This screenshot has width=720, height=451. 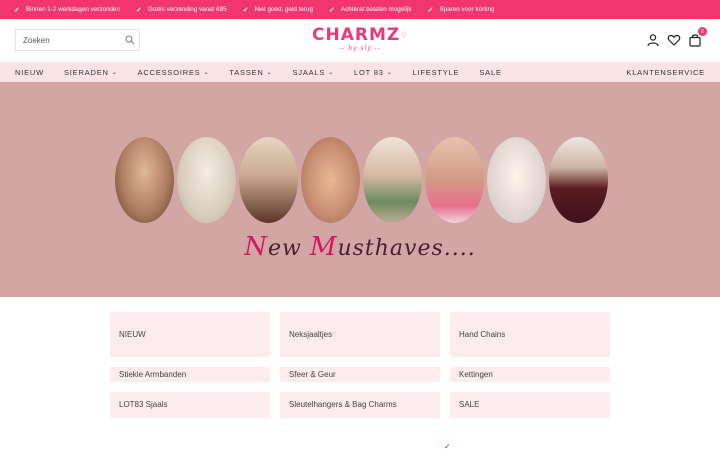 What do you see at coordinates (313, 72) in the screenshot?
I see `nav-item-sjaals: SJAALS ⌄` at bounding box center [313, 72].